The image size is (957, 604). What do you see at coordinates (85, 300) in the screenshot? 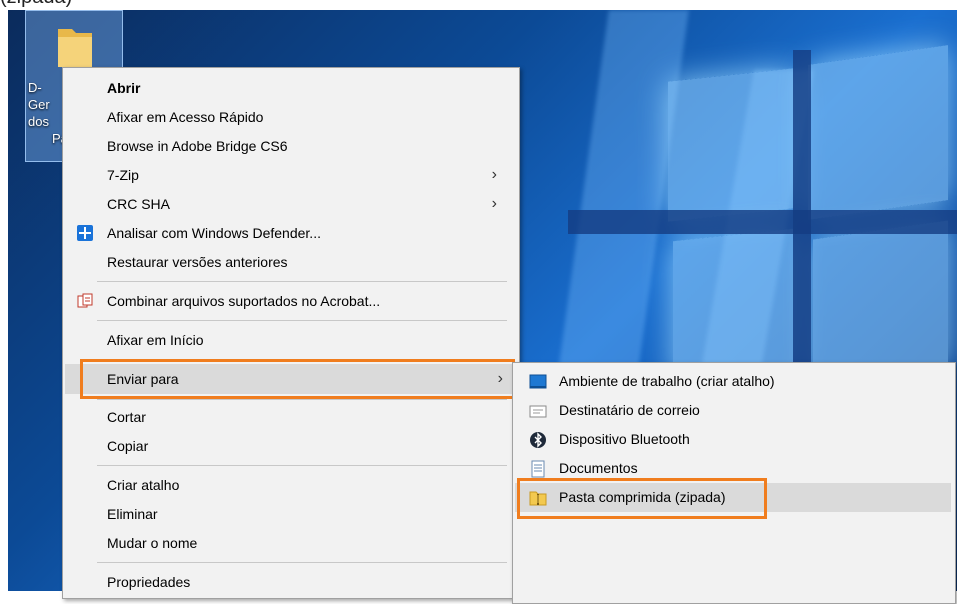
I see `acrobat-icon` at bounding box center [85, 300].